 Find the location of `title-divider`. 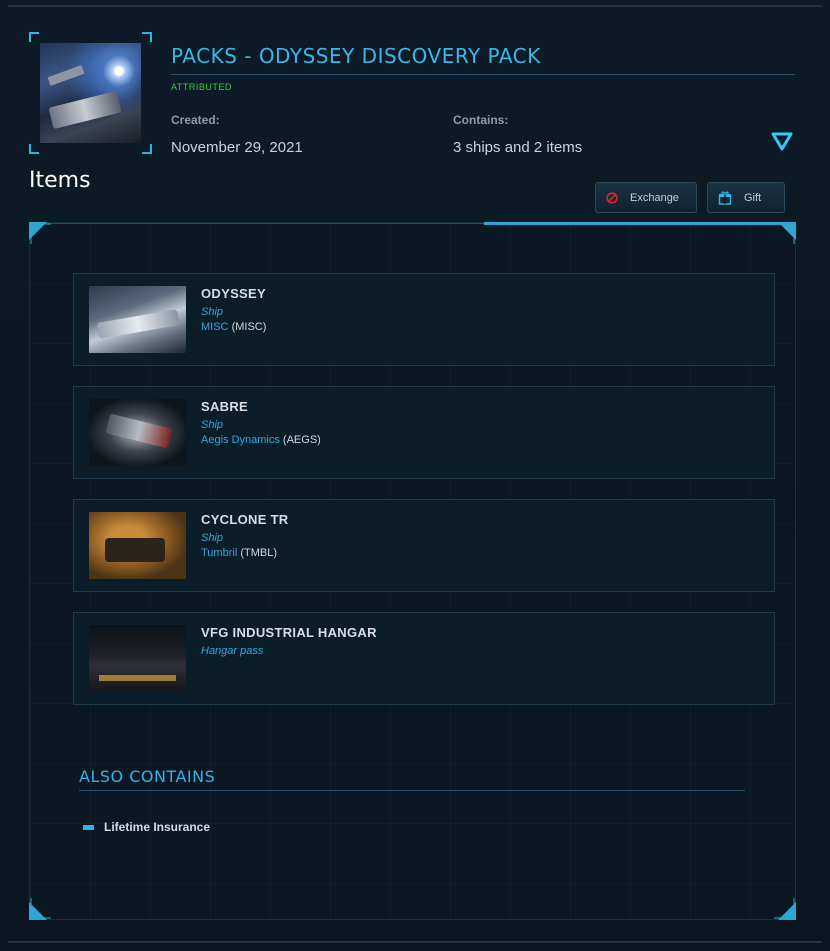

title-divider is located at coordinates (483, 74).